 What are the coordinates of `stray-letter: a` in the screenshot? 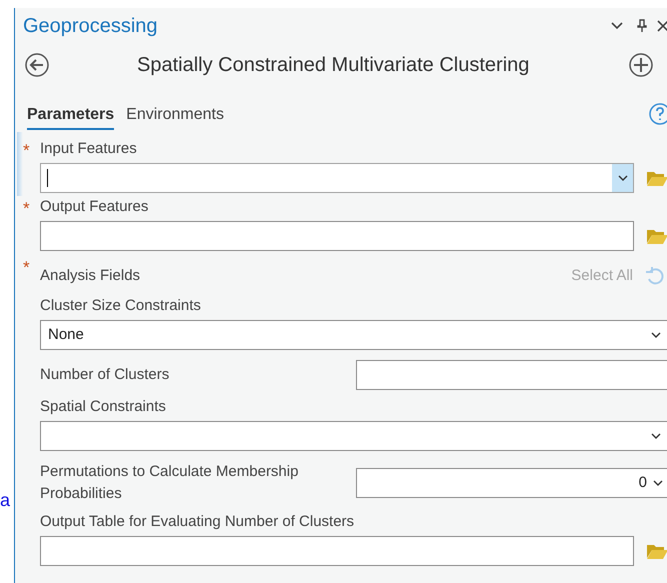 It's located at (6, 500).